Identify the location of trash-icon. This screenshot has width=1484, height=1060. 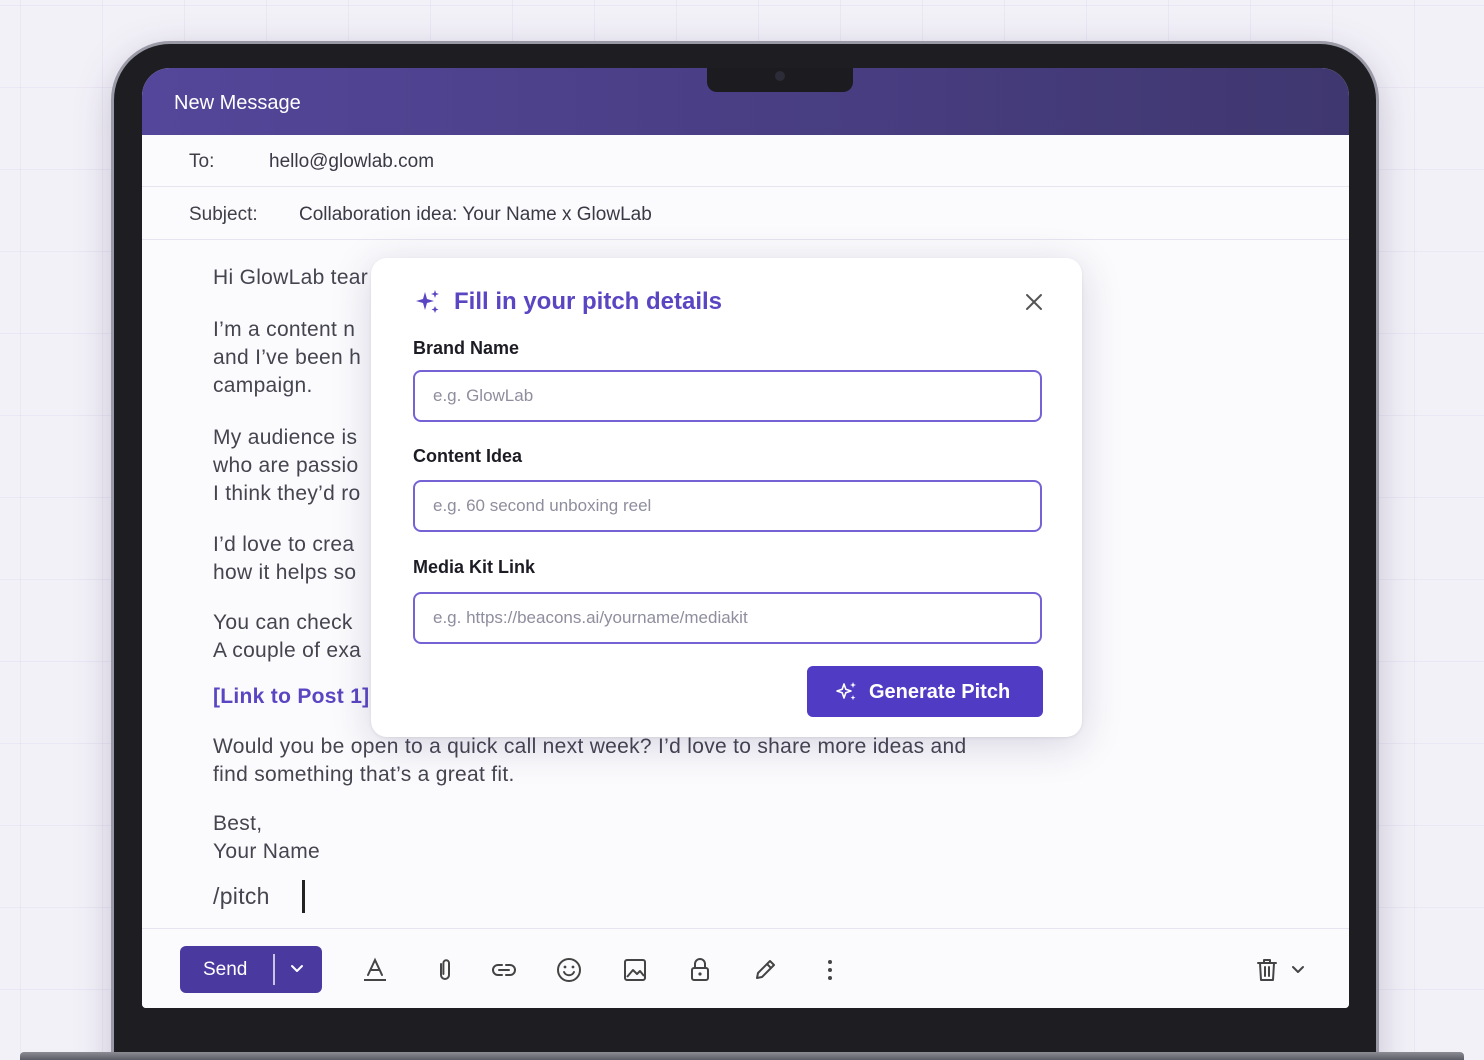
(1267, 970).